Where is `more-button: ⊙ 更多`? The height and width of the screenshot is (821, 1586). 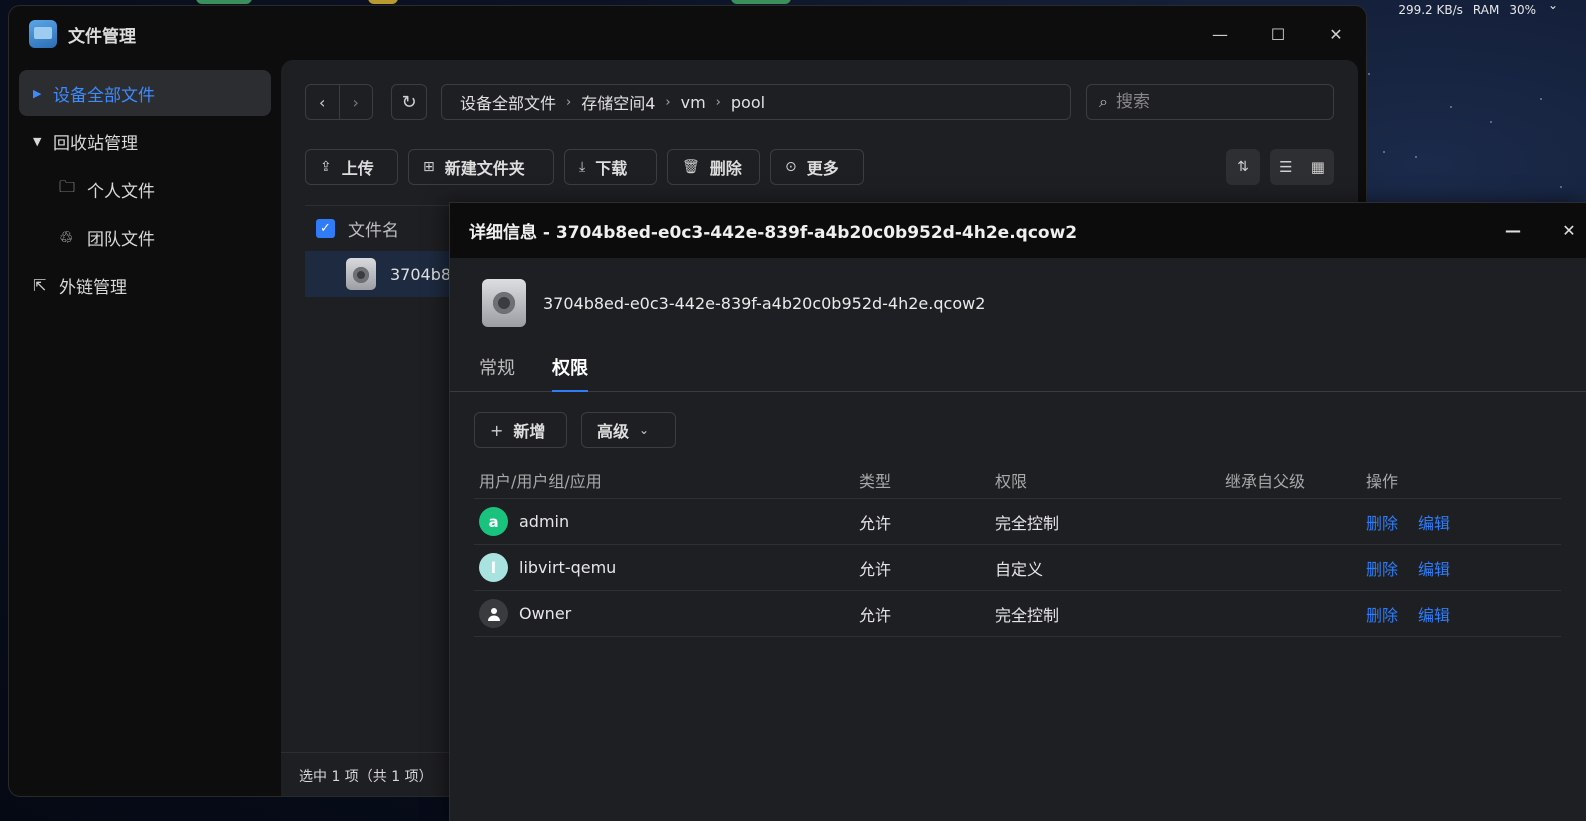 more-button: ⊙ 更多 is located at coordinates (817, 167).